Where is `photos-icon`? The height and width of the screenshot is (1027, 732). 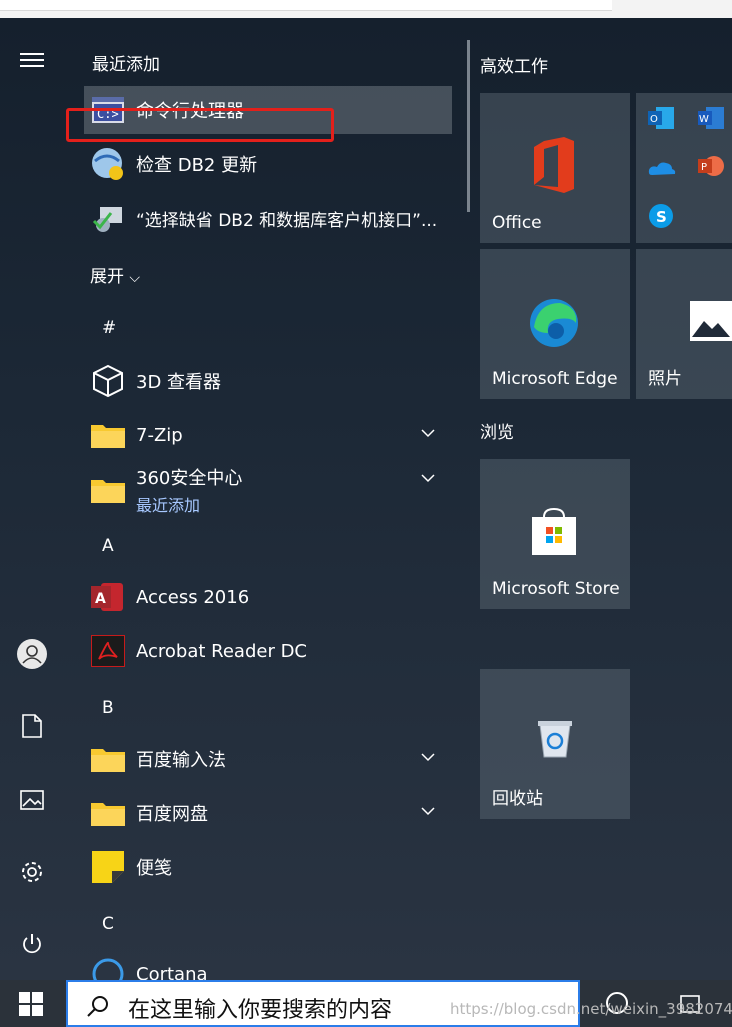 photos-icon is located at coordinates (711, 321).